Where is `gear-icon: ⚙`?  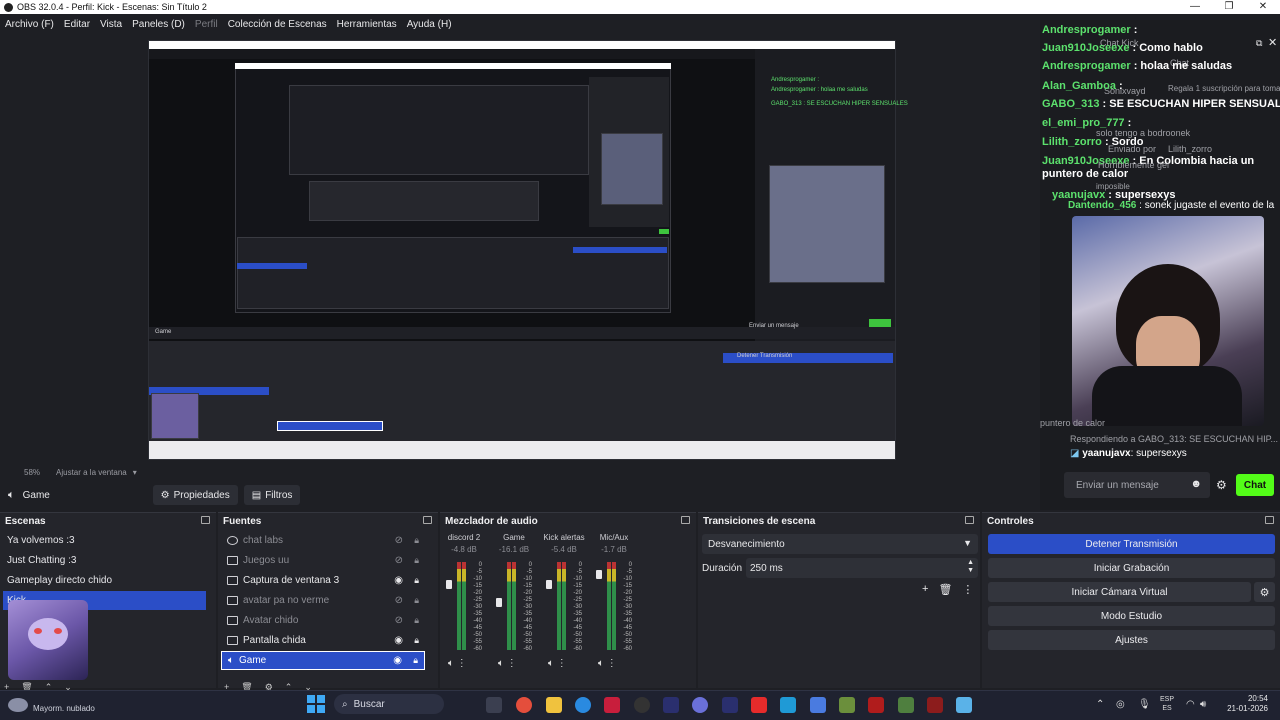
gear-icon: ⚙ is located at coordinates (269, 687).